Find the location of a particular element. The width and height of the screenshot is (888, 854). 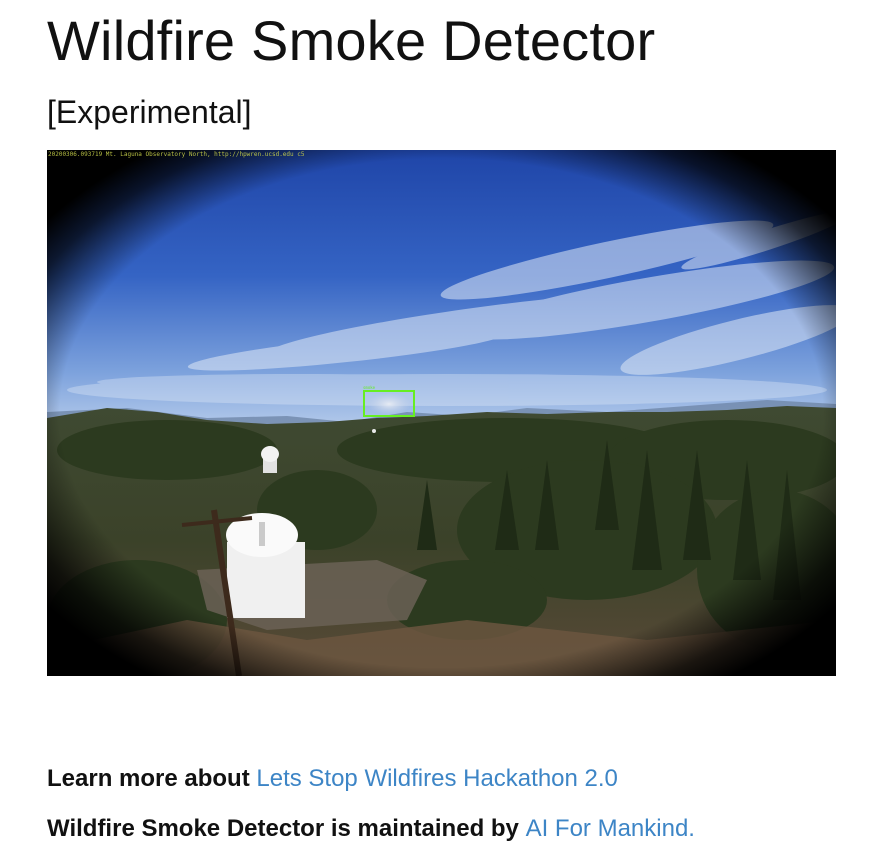

maintained-text: Wildfire Smoke Detector is maintained by is located at coordinates (286, 828).